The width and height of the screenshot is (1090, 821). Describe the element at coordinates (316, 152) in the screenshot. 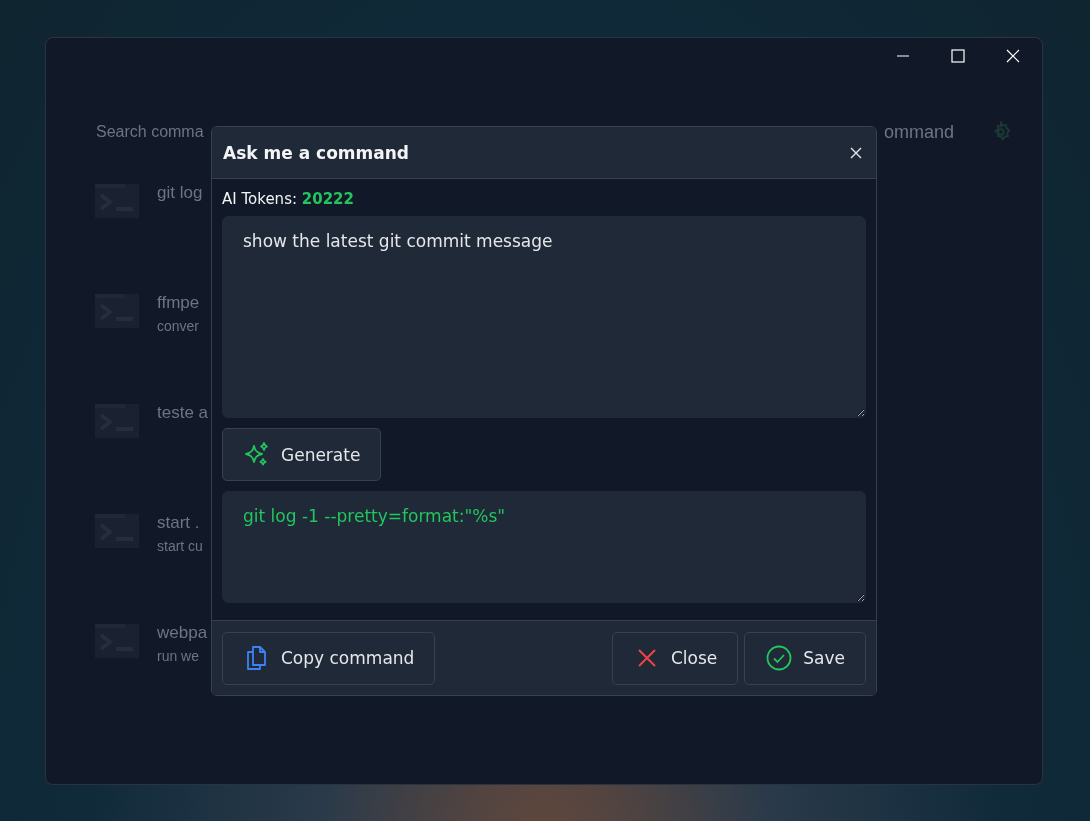

I see `dialog-title: Ask me a command` at that location.